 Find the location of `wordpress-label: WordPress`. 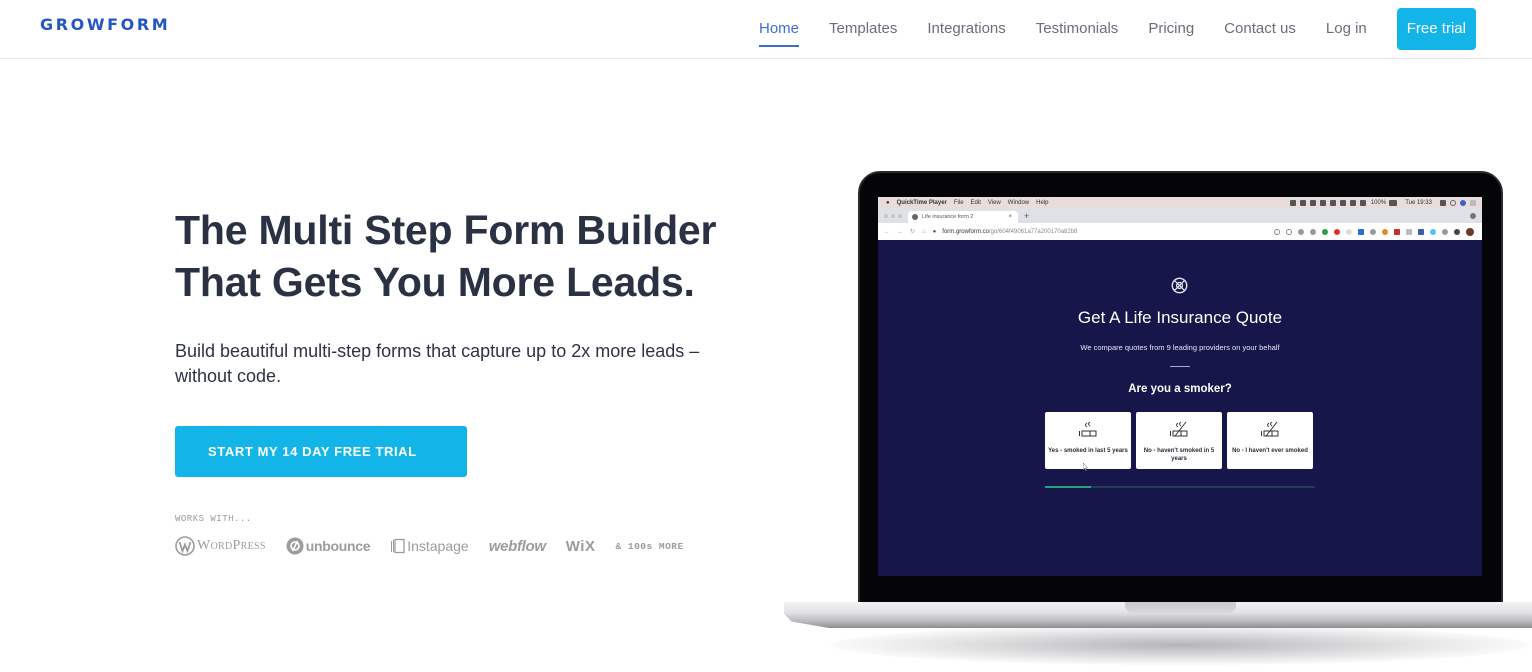

wordpress-label: WordPress is located at coordinates (231, 545).